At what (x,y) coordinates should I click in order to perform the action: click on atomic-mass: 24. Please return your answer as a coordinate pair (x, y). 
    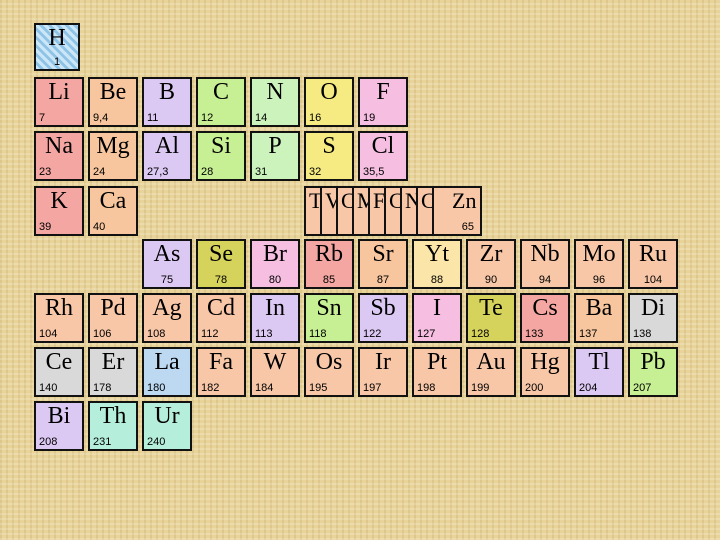
    Looking at the image, I should click on (99, 172).